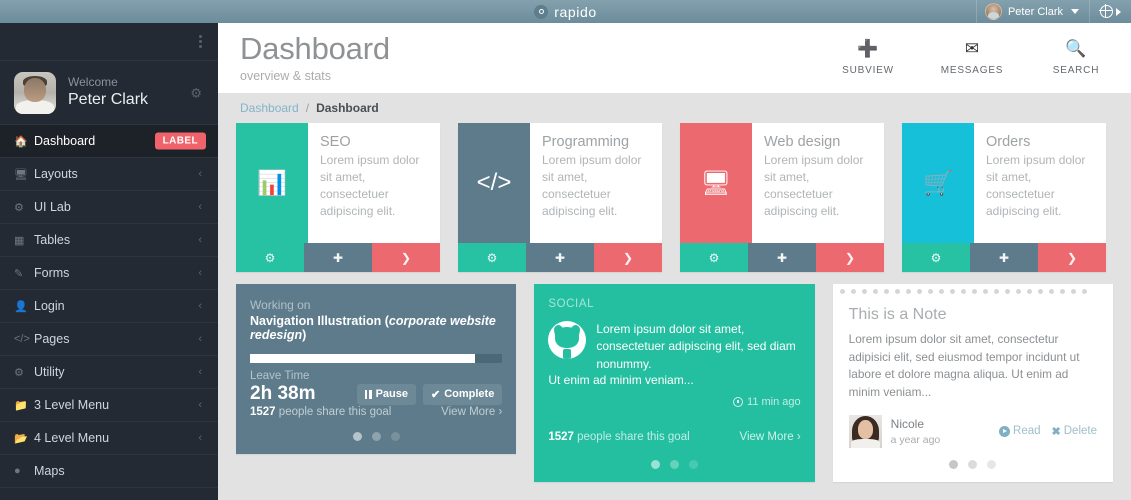 The height and width of the screenshot is (500, 1131). Describe the element at coordinates (347, 108) in the screenshot. I see `breadcrumb-current: Dashboard` at that location.